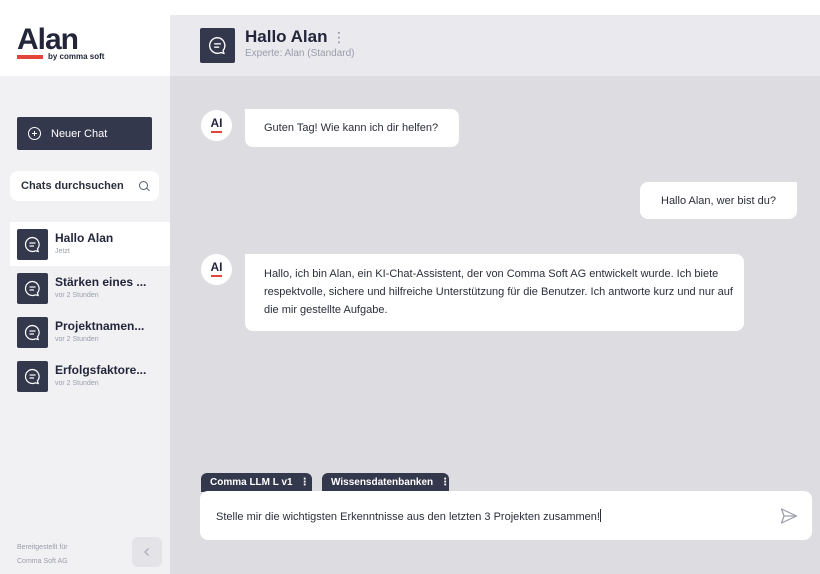 This screenshot has height=574, width=820. I want to click on provided-for-note: Bereitgestellt für Comma Soft AG, so click(42, 555).